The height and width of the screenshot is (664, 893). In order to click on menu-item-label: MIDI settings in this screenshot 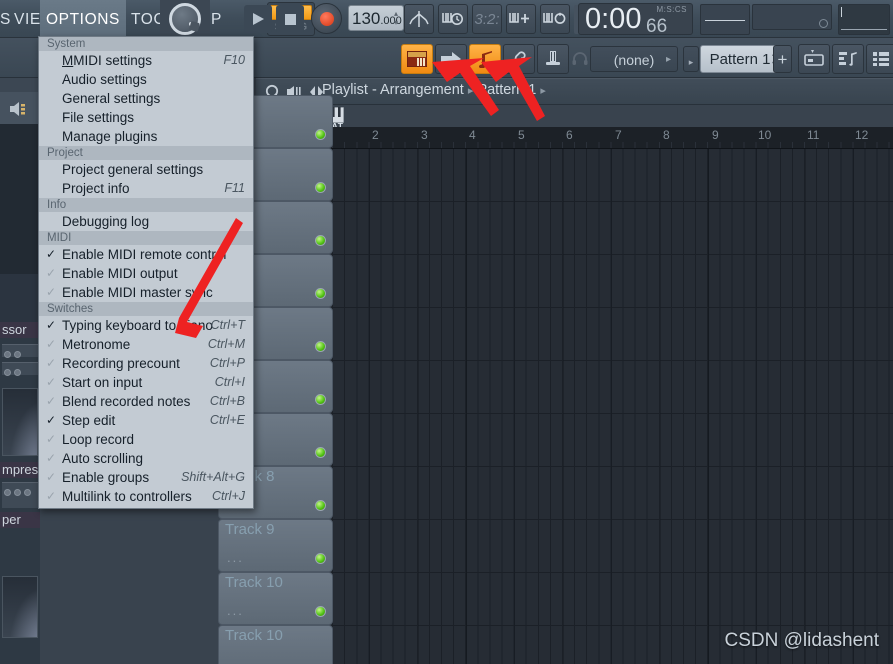, I will do `click(113, 60)`.